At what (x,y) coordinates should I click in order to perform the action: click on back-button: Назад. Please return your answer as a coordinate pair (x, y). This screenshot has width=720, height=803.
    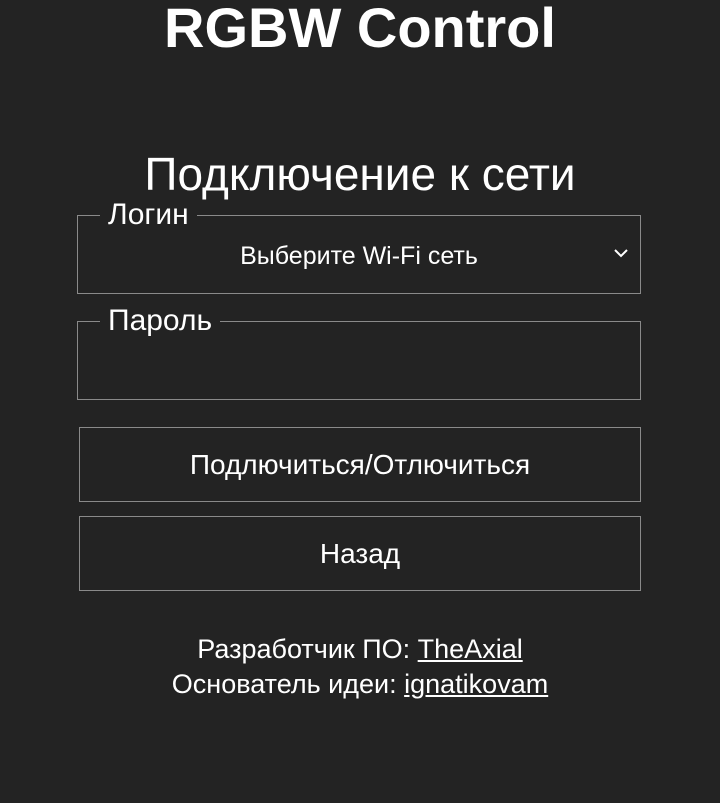
    Looking at the image, I should click on (360, 553).